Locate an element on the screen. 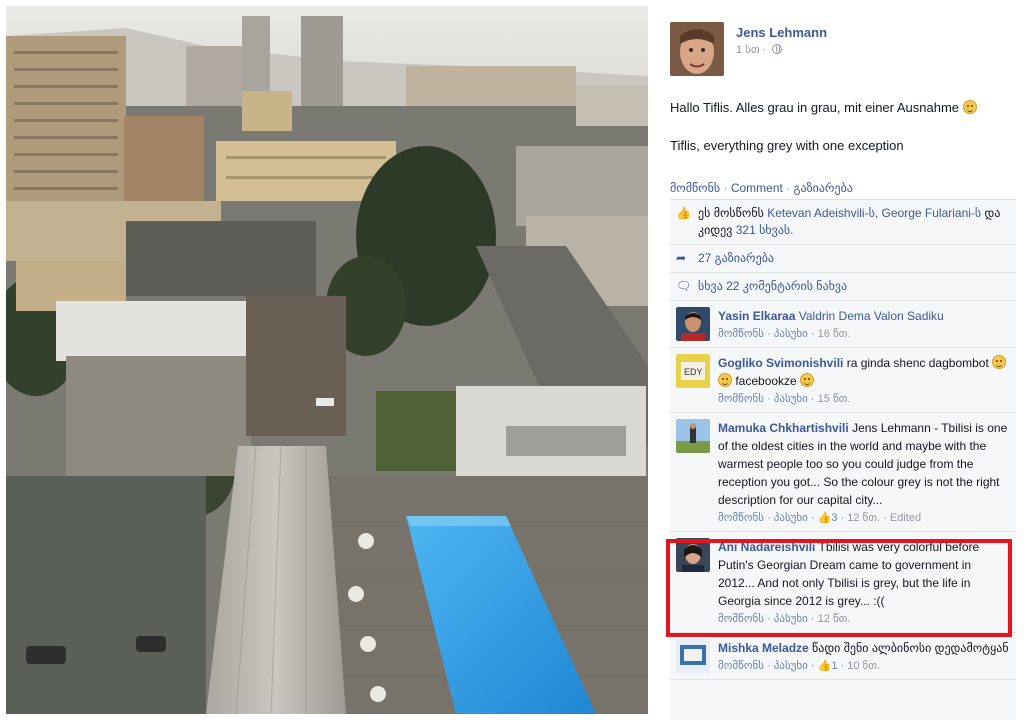 The height and width of the screenshot is (720, 1024). commenter-name: Ani Nadareishvili is located at coordinates (766, 547).